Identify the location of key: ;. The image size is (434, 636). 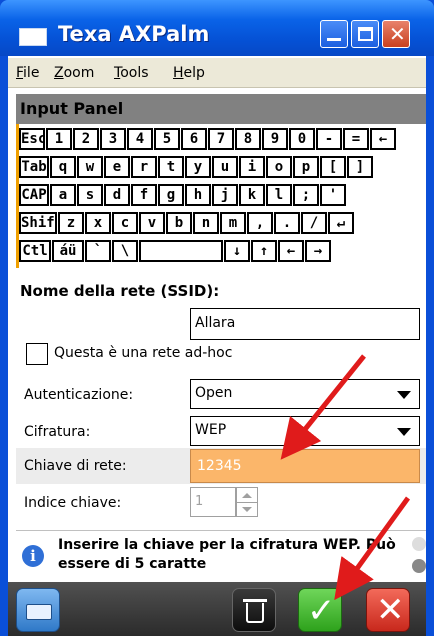
(306, 195).